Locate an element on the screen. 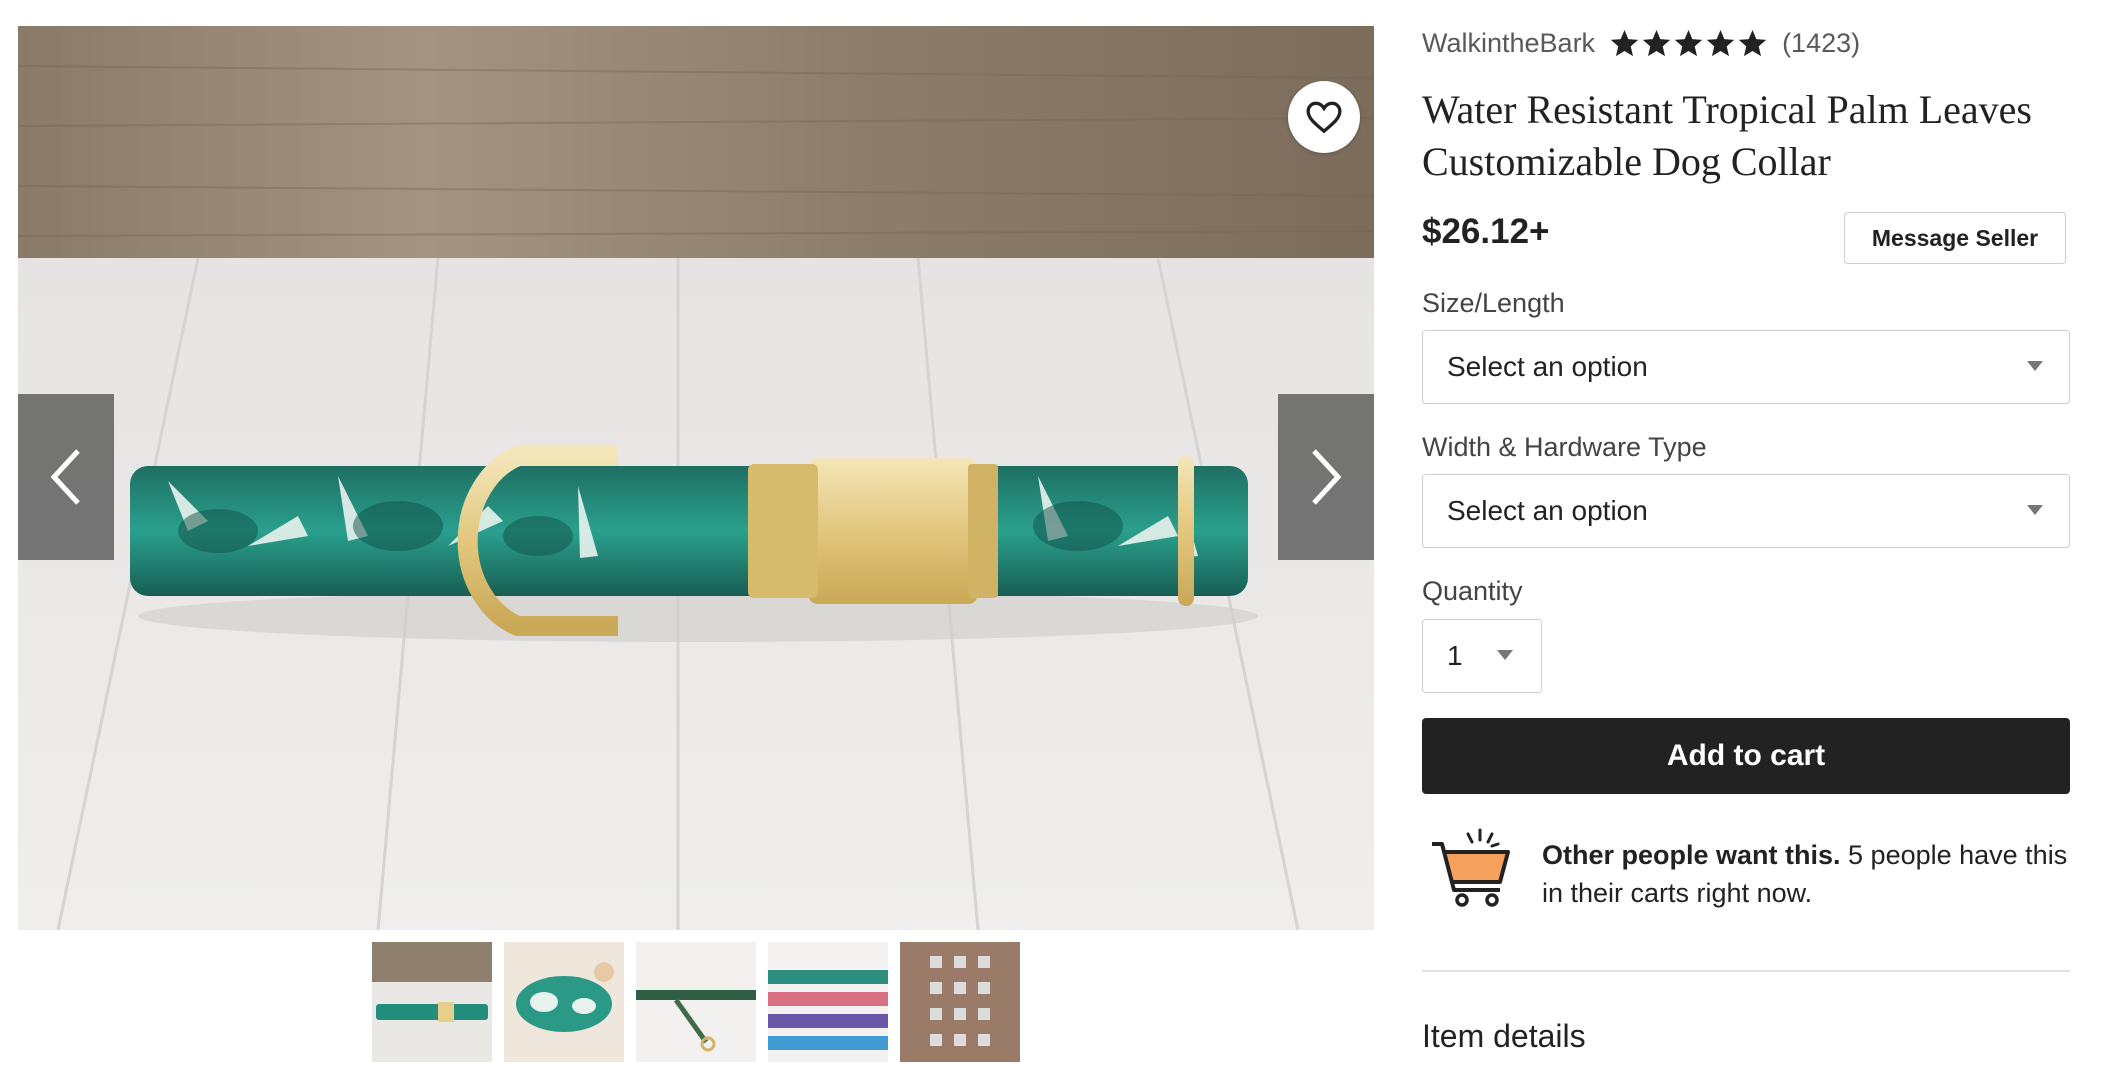  favorite-button is located at coordinates (1324, 117).